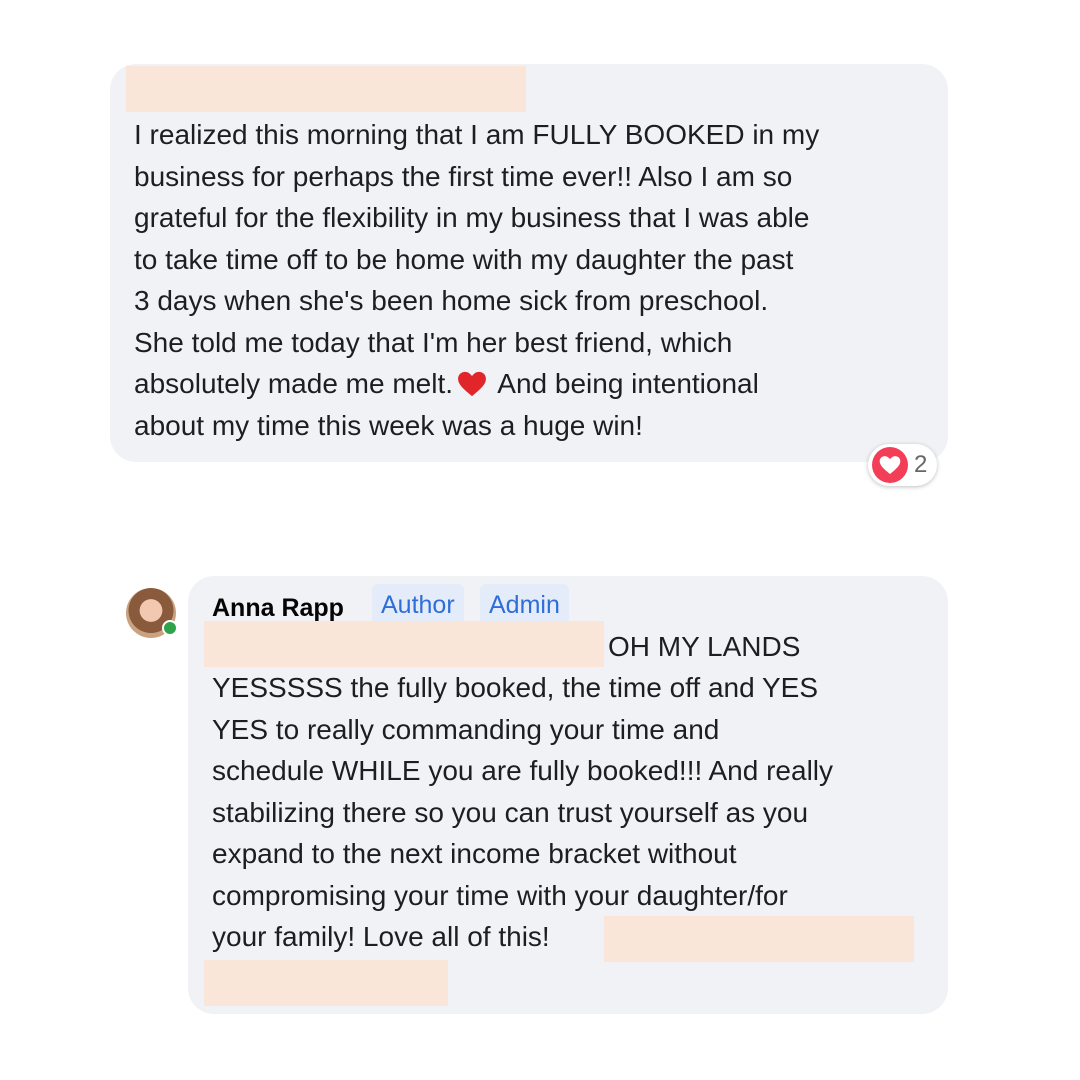 This screenshot has width=1080, height=1080. Describe the element at coordinates (278, 608) in the screenshot. I see `author-name: Anna Rapp` at that location.